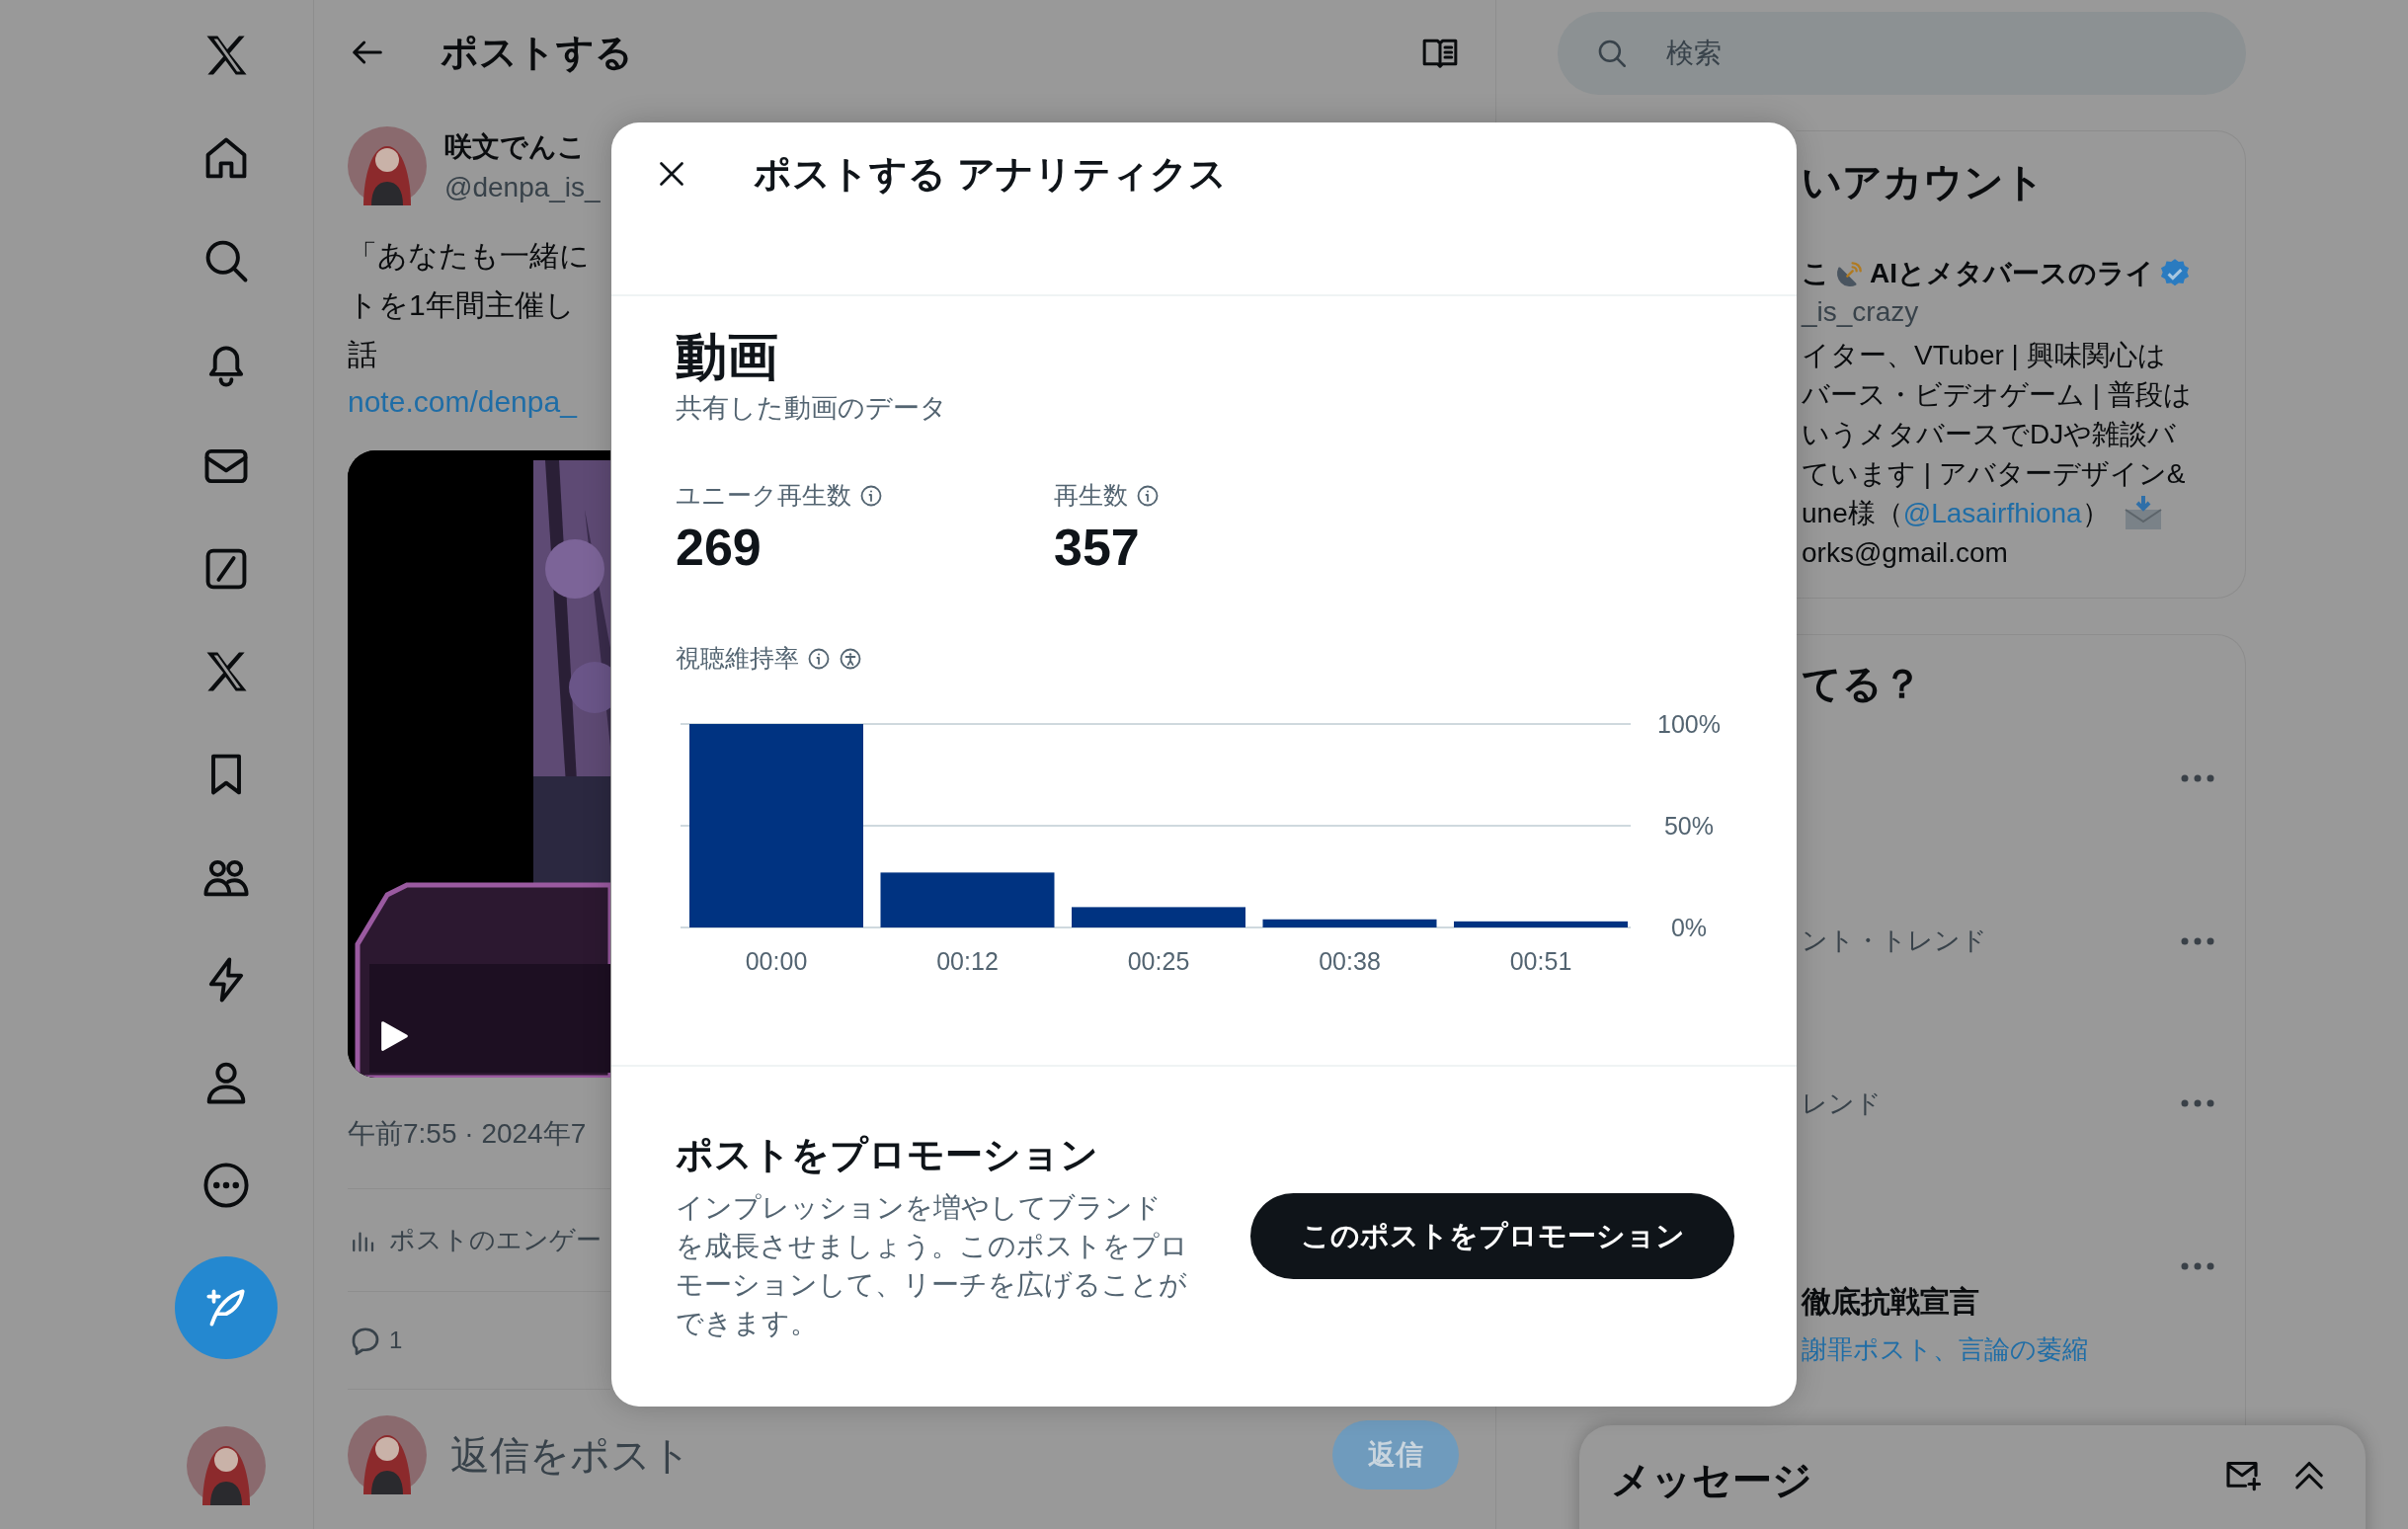 Image resolution: width=2408 pixels, height=1529 pixels. What do you see at coordinates (1994, 474) in the screenshot?
I see `bio-text: ています | アバターデザイン&` at bounding box center [1994, 474].